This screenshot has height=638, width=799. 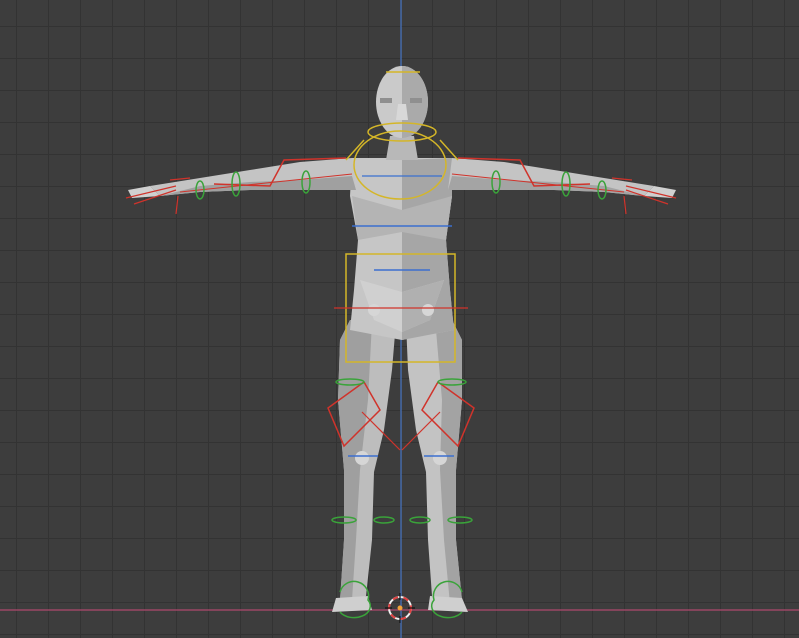 I want to click on right-hip-joint, so click(x=428, y=310).